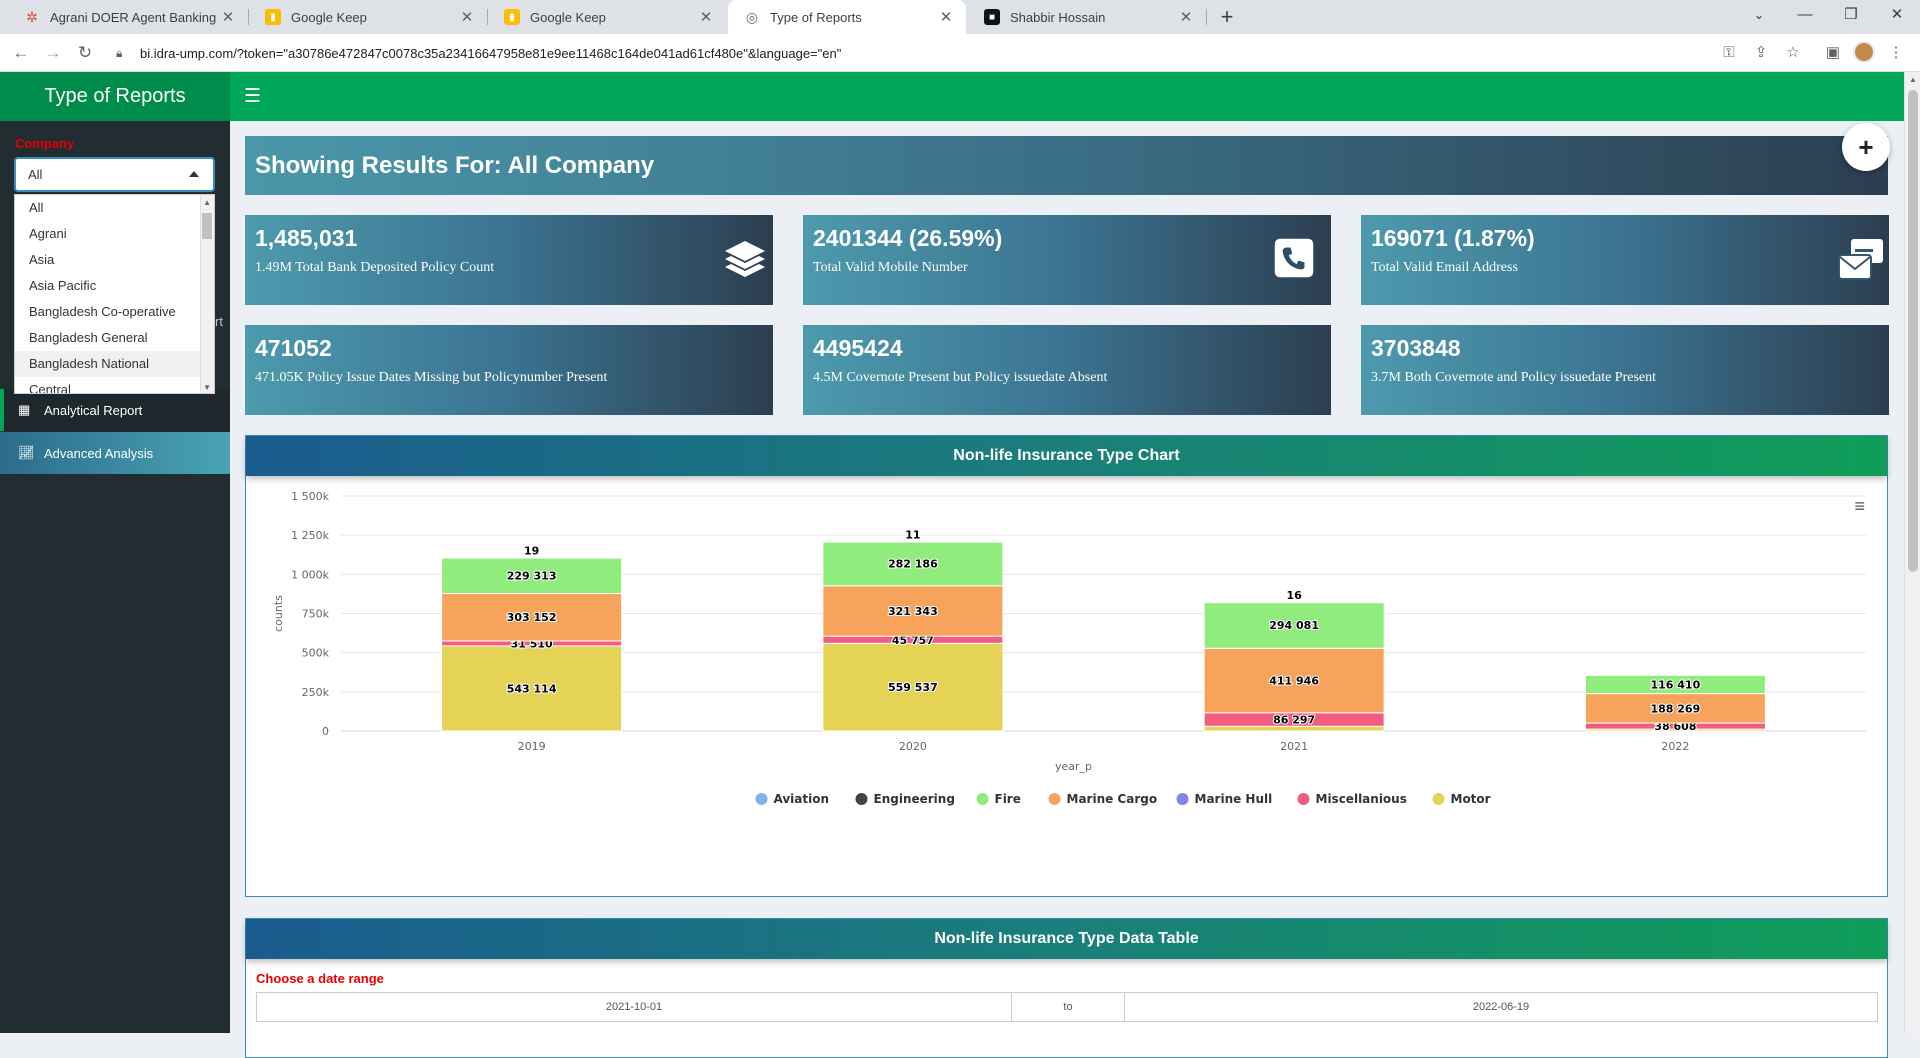 Image resolution: width=1920 pixels, height=1058 pixels. What do you see at coordinates (114, 338) in the screenshot?
I see `dropdown-option: Bangladesh General` at bounding box center [114, 338].